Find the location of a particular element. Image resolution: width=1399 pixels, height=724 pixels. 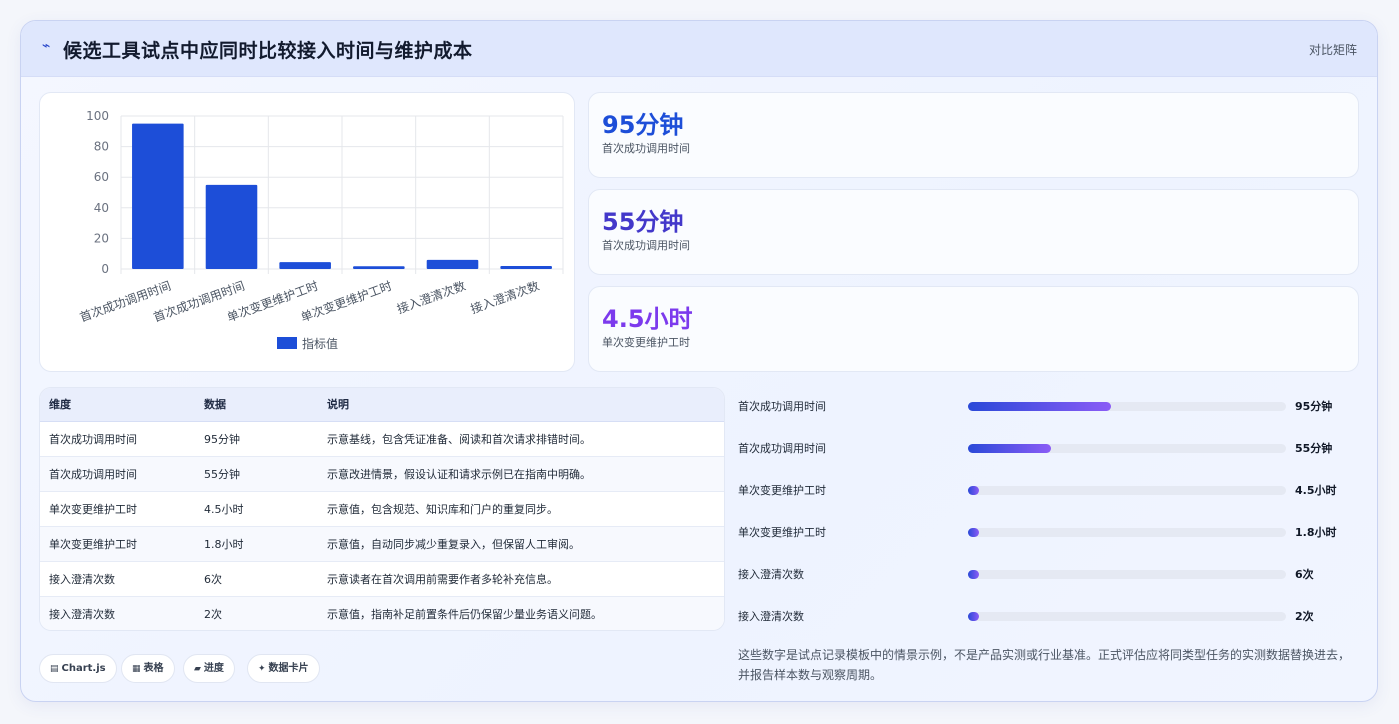

stat-value: 4.5小时 is located at coordinates (647, 319).